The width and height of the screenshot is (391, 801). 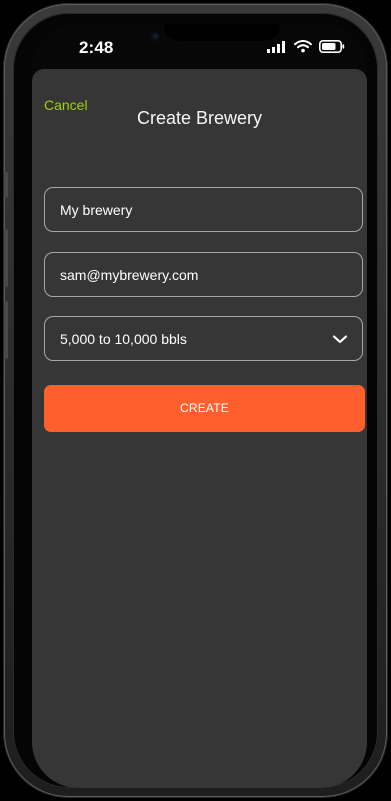 What do you see at coordinates (6, 330) in the screenshot?
I see `volume-down-button` at bounding box center [6, 330].